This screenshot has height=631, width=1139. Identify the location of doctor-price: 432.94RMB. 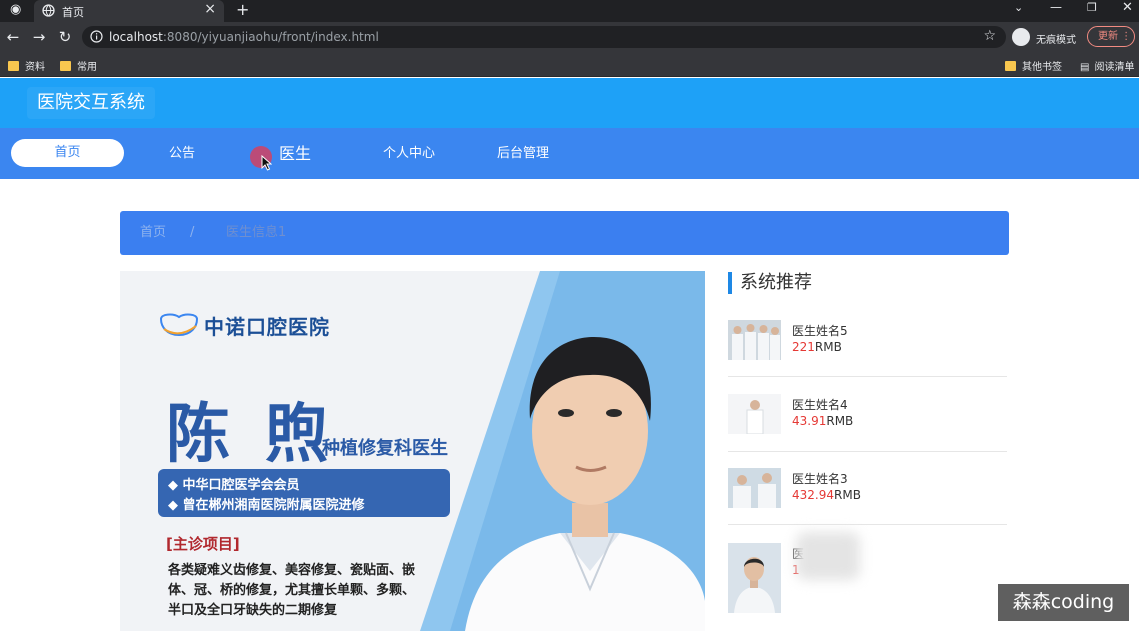
(826, 495).